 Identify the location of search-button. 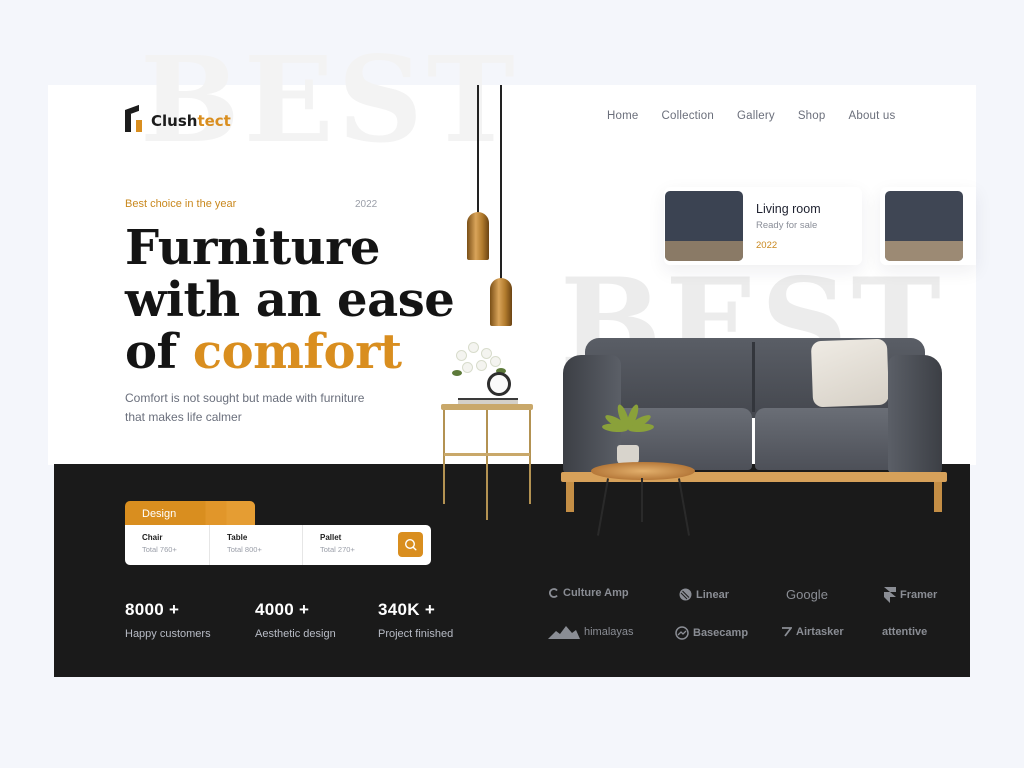
(410, 544).